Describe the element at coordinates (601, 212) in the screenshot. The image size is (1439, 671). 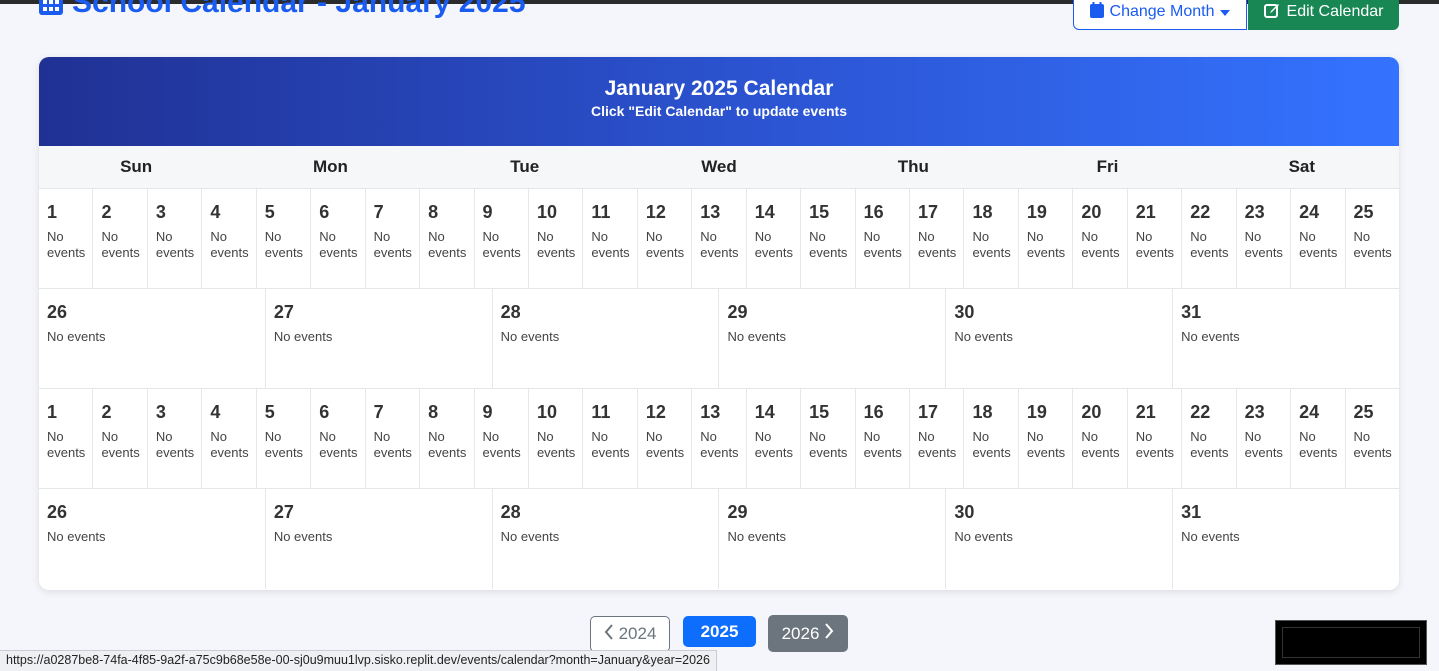
I see `day-number: 11` at that location.